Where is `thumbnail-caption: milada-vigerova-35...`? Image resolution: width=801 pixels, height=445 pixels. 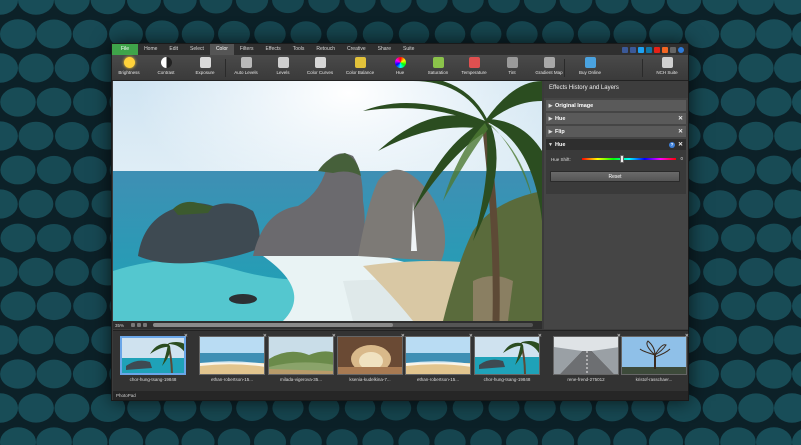 thumbnail-caption: milada-vigerova-35... is located at coordinates (301, 379).